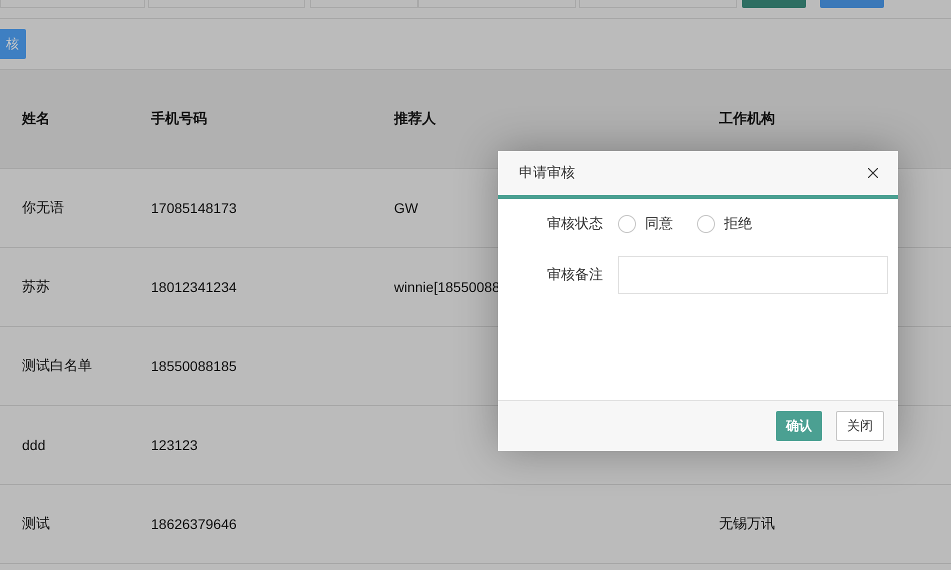  What do you see at coordinates (860, 426) in the screenshot?
I see `close-button: 关闭` at bounding box center [860, 426].